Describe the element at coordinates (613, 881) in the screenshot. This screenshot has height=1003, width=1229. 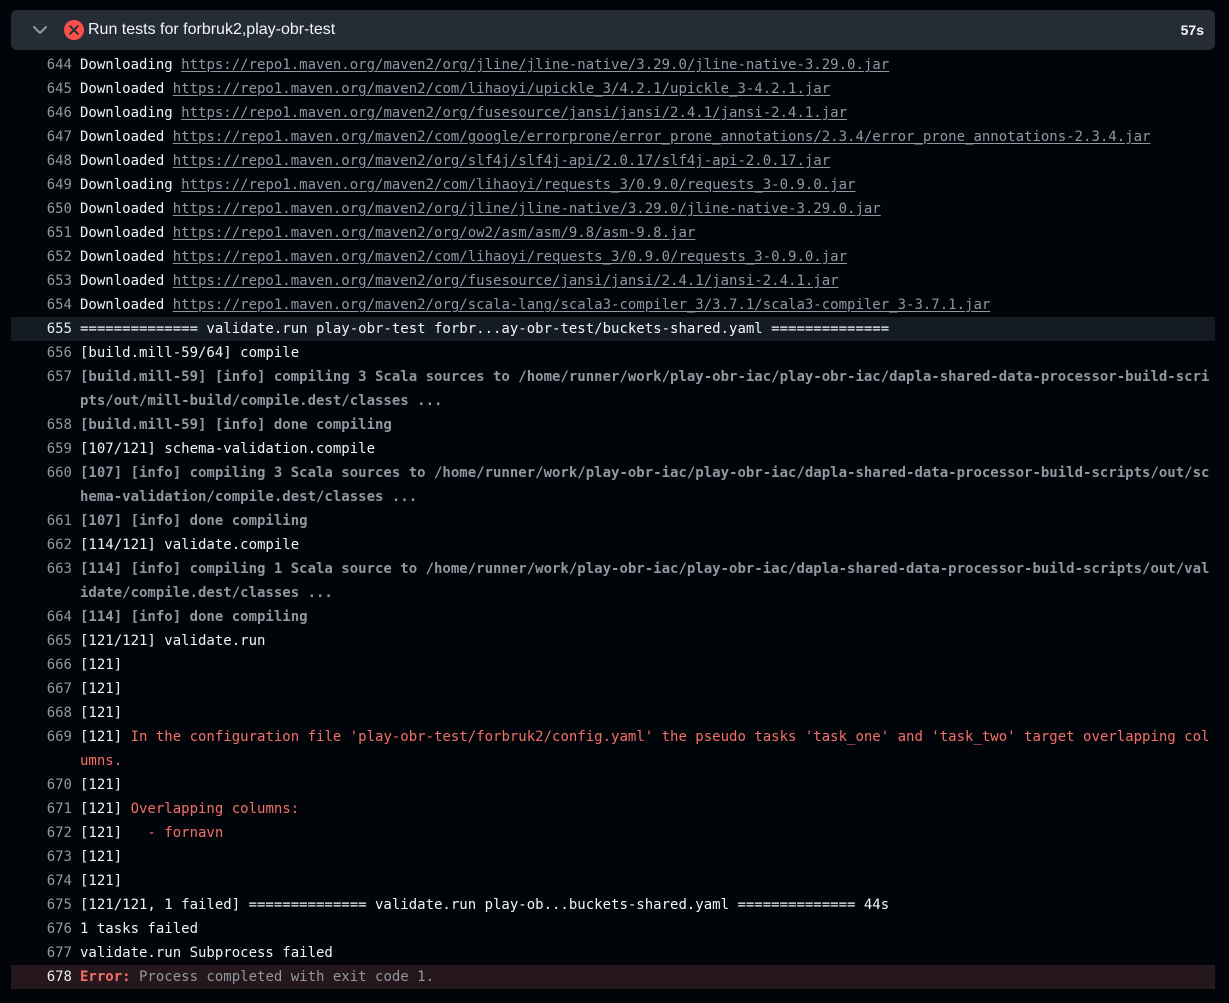
I see `log-line: 674 [121]` at that location.